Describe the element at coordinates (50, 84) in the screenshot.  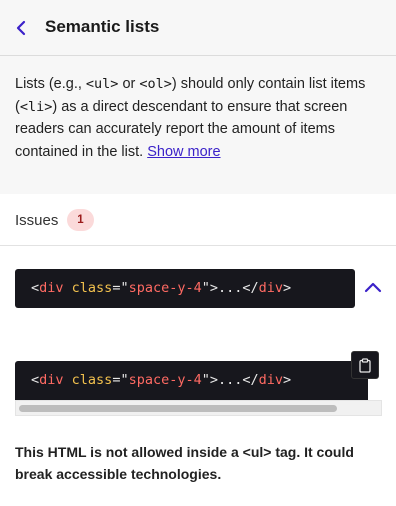
I see `description-text: Lists (e.g.,` at that location.